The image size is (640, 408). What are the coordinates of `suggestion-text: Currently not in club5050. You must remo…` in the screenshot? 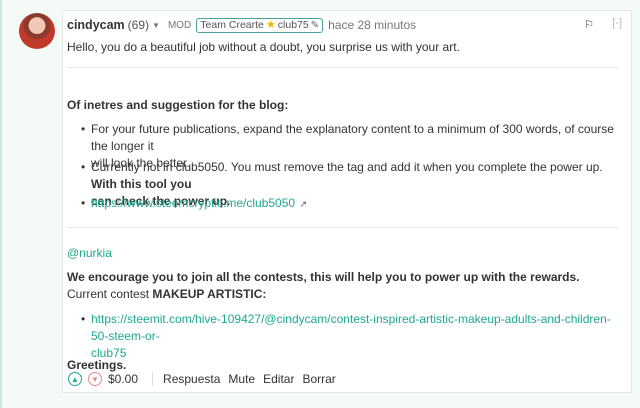 It's located at (347, 167).